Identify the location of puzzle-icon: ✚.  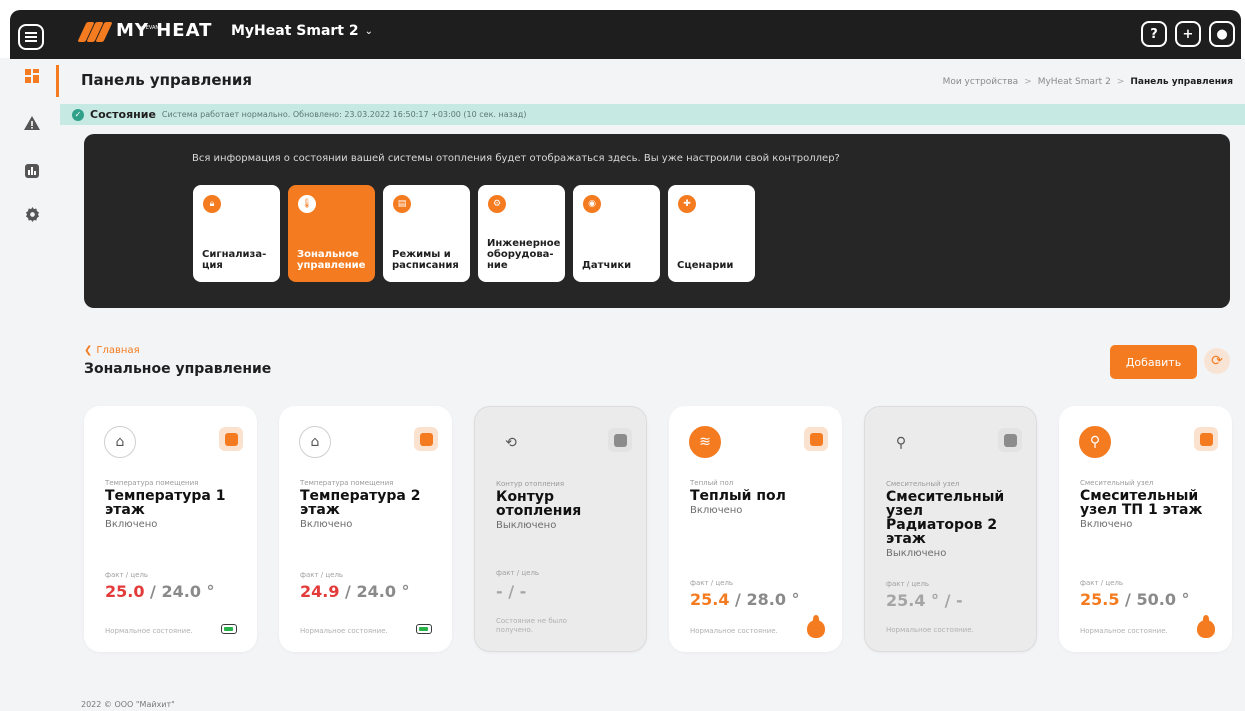
(687, 204).